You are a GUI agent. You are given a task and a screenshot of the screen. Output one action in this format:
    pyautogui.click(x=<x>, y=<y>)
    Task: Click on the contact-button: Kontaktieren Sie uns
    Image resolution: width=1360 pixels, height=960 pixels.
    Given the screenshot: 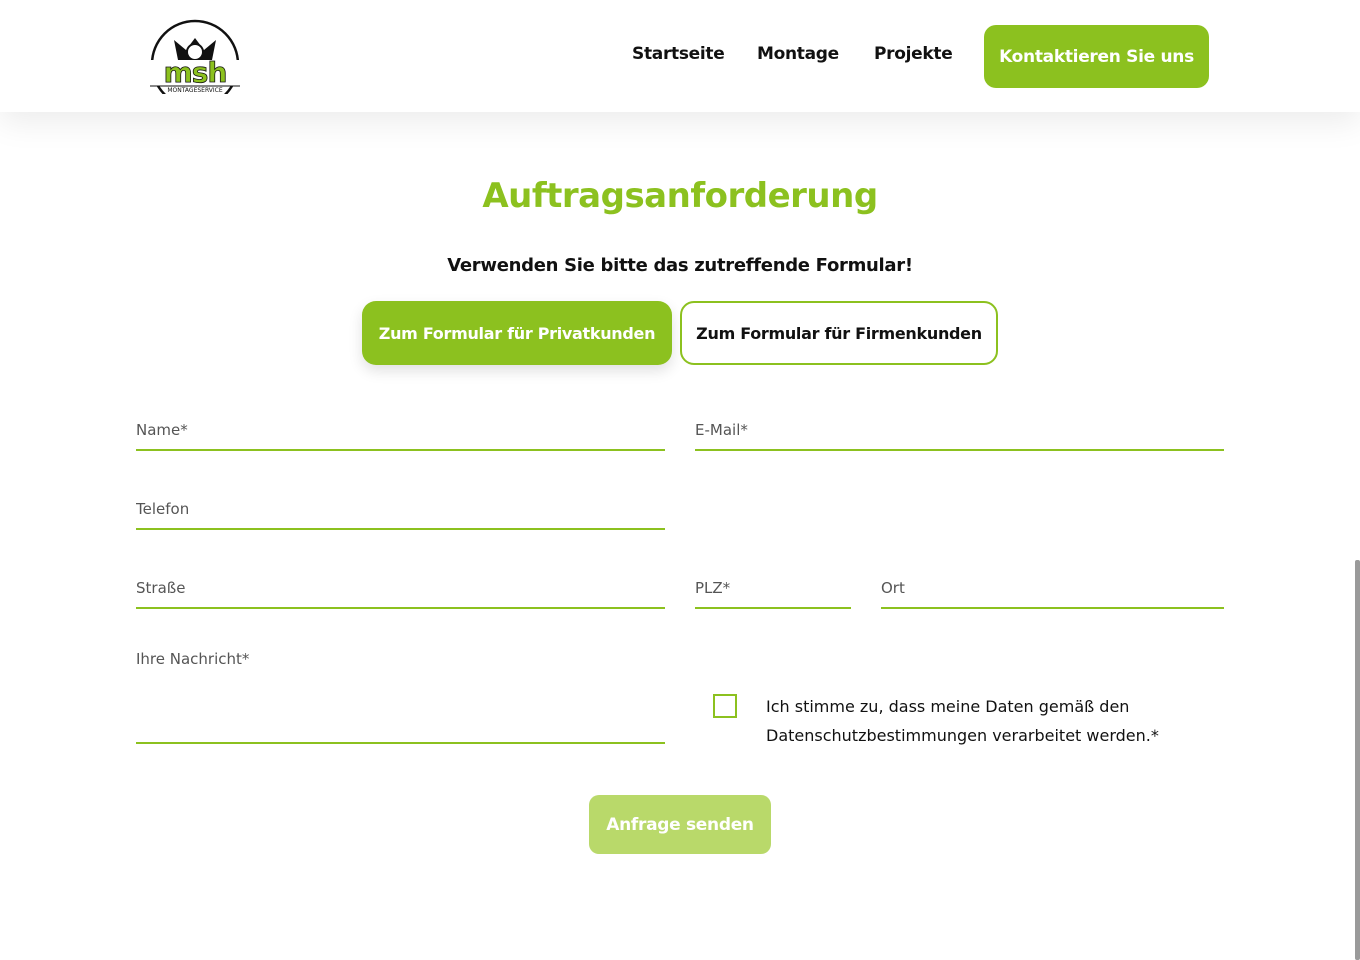 What is the action you would take?
    pyautogui.click(x=1096, y=56)
    